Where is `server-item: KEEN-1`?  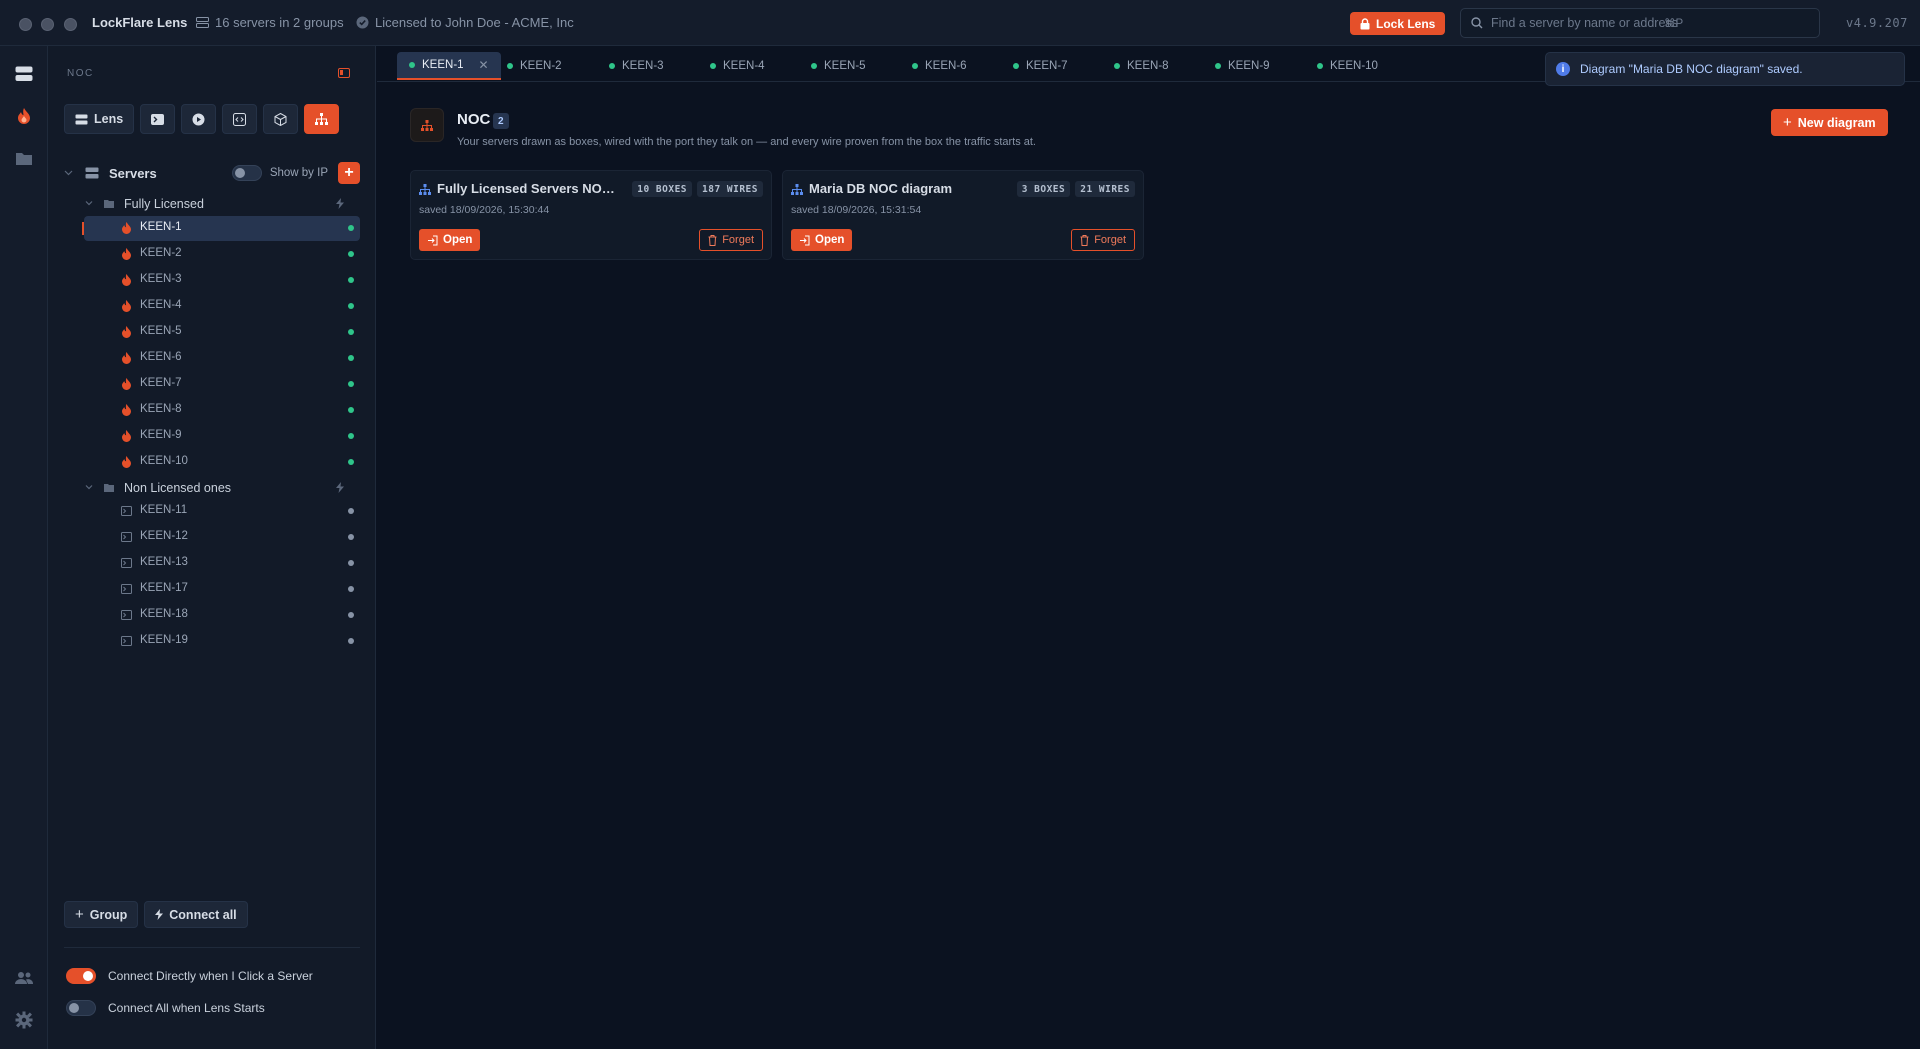
server-item: KEEN-1 is located at coordinates (221, 228).